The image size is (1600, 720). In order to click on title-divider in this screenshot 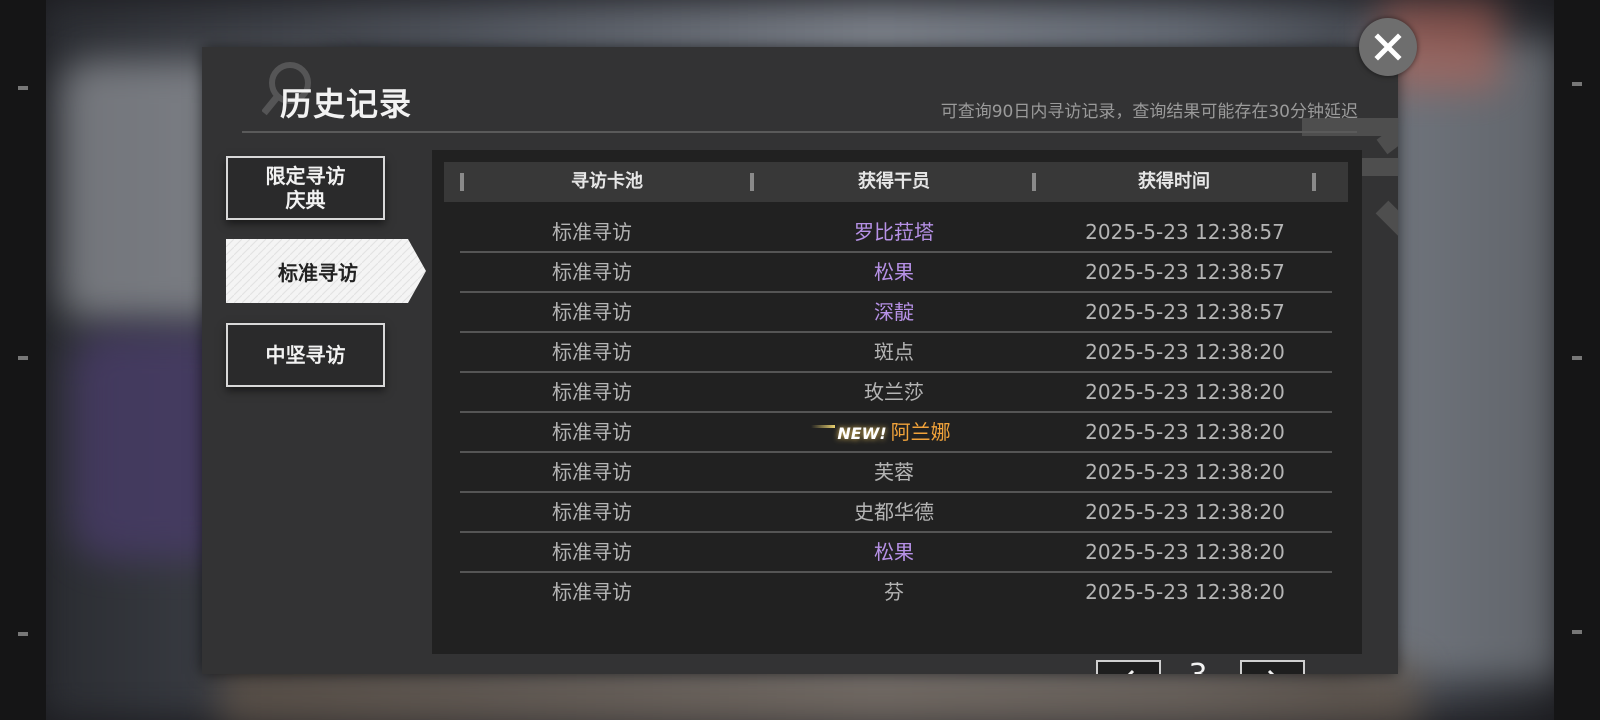, I will do `click(799, 132)`.